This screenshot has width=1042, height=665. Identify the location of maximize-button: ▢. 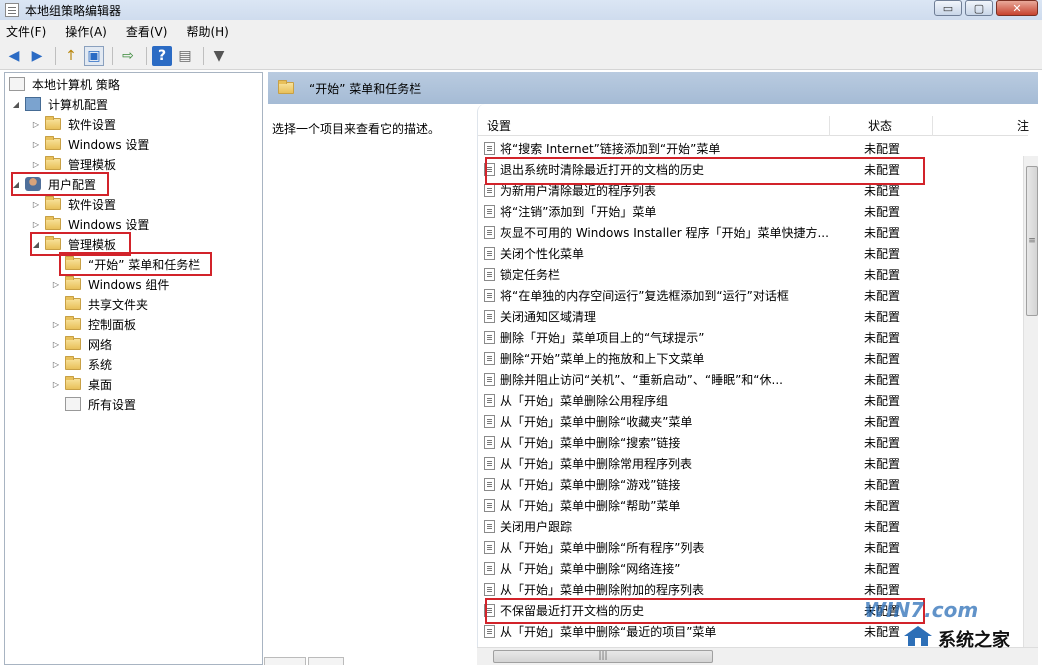
(979, 8).